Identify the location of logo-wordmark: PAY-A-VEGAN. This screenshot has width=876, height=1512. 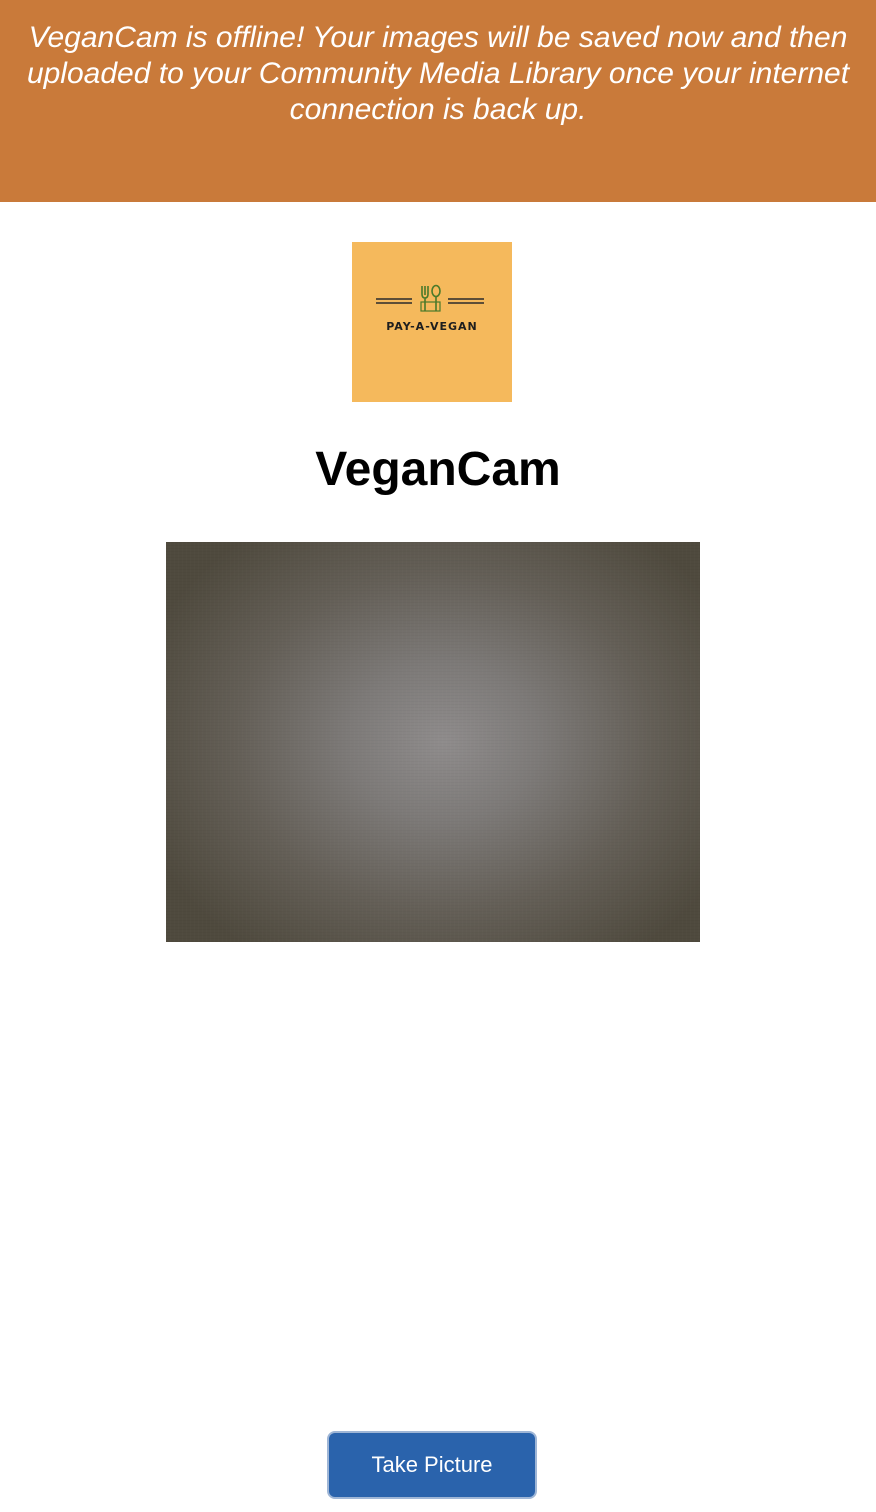
(432, 326).